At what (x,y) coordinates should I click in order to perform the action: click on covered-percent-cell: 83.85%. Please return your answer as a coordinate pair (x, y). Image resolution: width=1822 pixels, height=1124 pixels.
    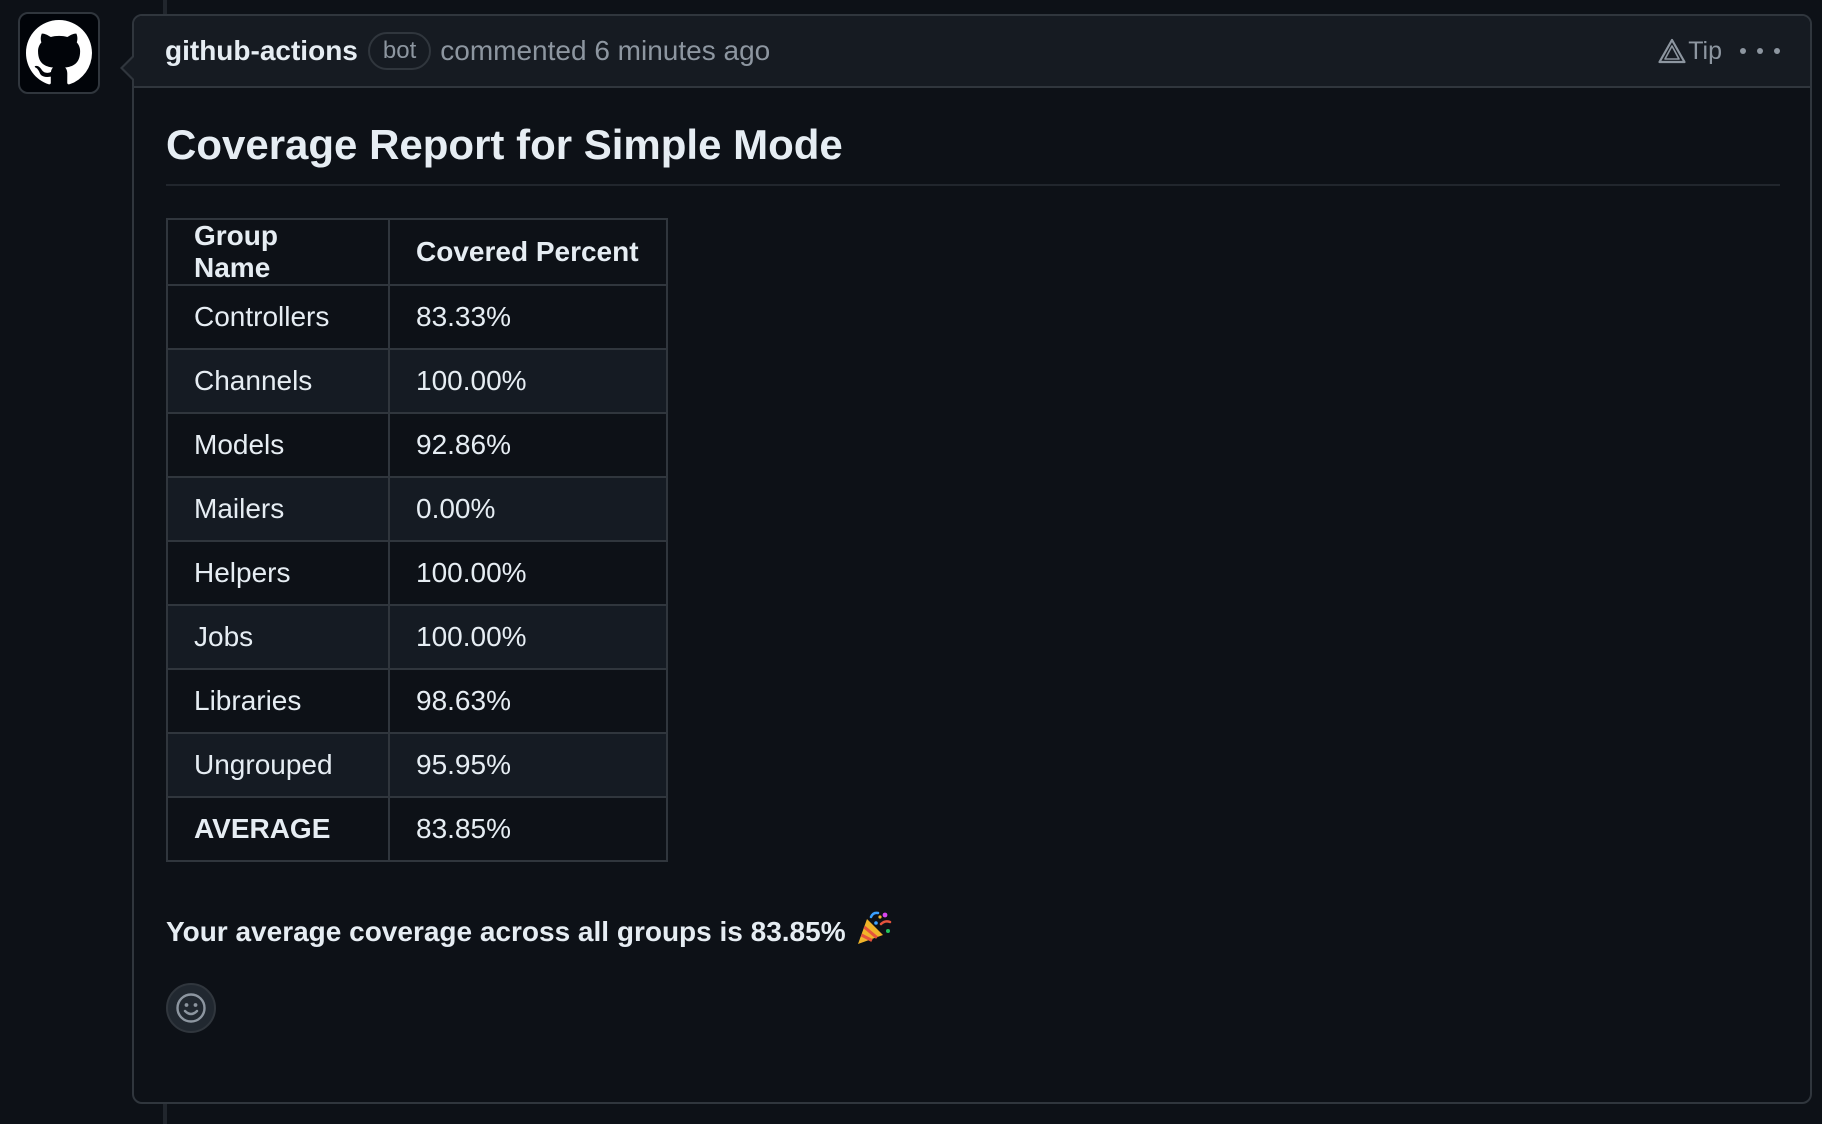
    Looking at the image, I should click on (528, 829).